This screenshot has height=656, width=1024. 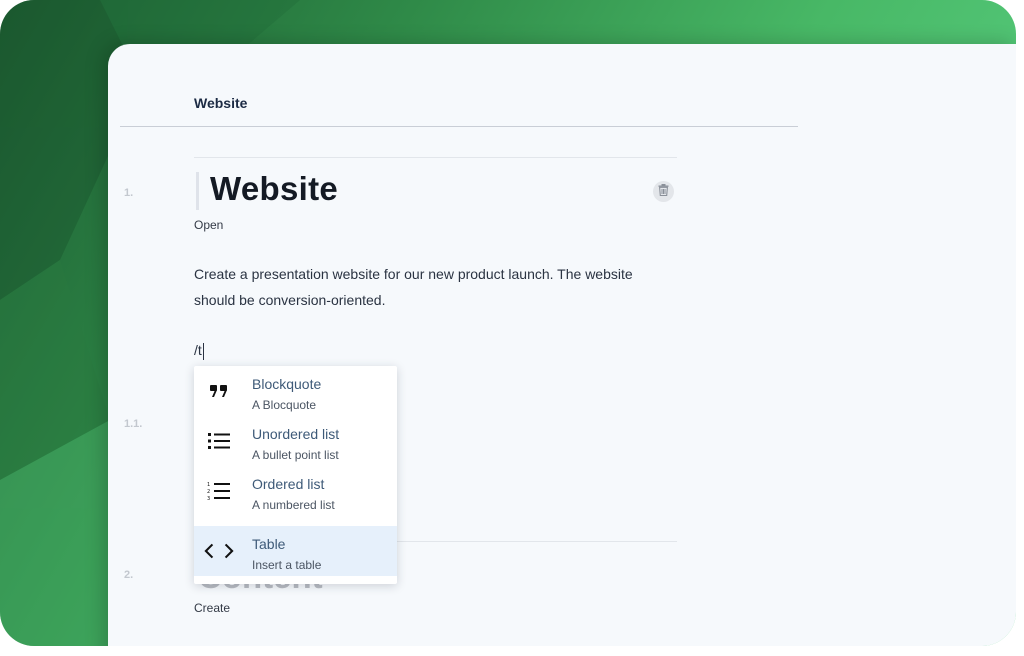 I want to click on page-title: Website, so click(x=274, y=189).